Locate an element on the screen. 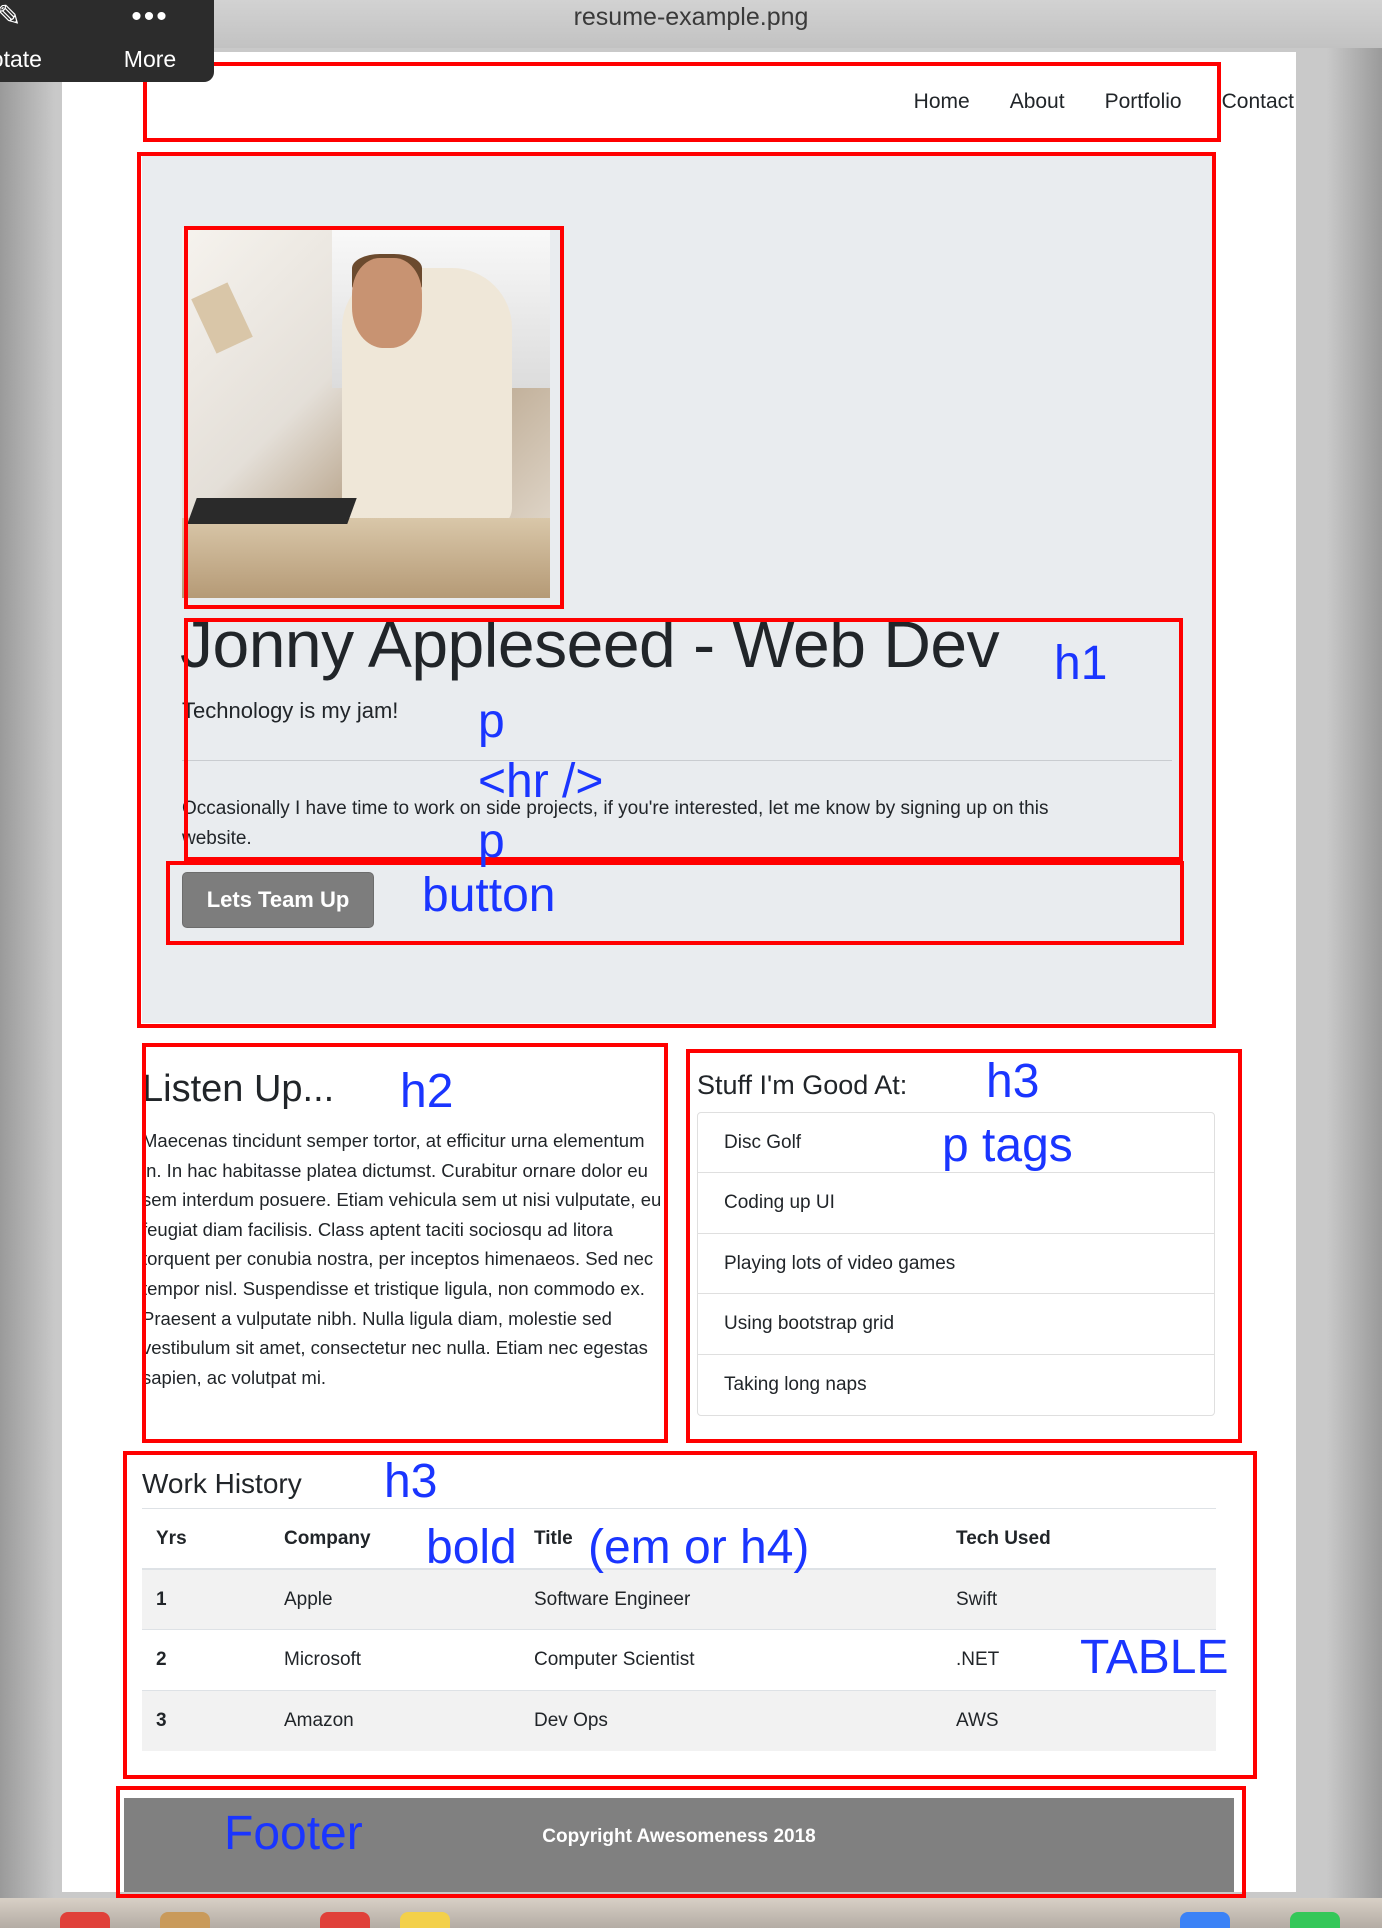 The width and height of the screenshot is (1382, 1928). nav-annotation-box is located at coordinates (682, 102).